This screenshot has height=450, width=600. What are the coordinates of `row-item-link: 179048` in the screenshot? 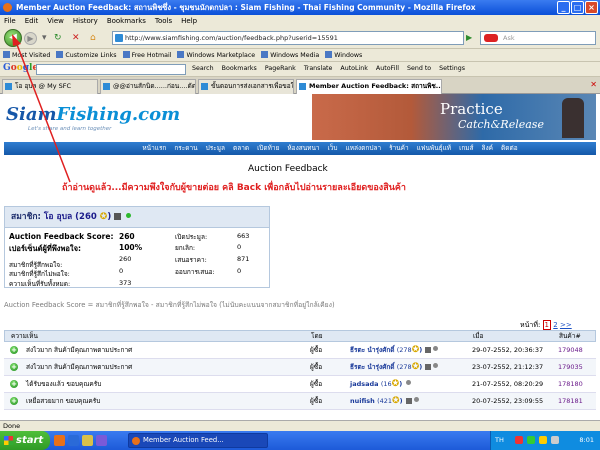 It's located at (570, 350).